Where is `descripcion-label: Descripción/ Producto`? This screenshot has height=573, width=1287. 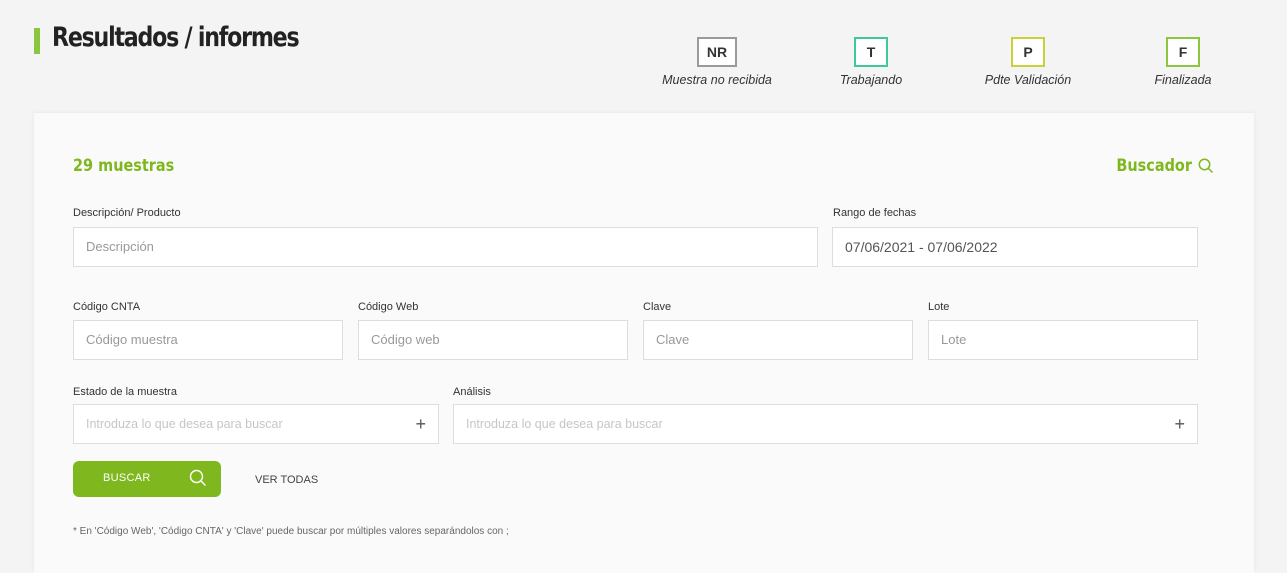 descripcion-label: Descripción/ Producto is located at coordinates (127, 213).